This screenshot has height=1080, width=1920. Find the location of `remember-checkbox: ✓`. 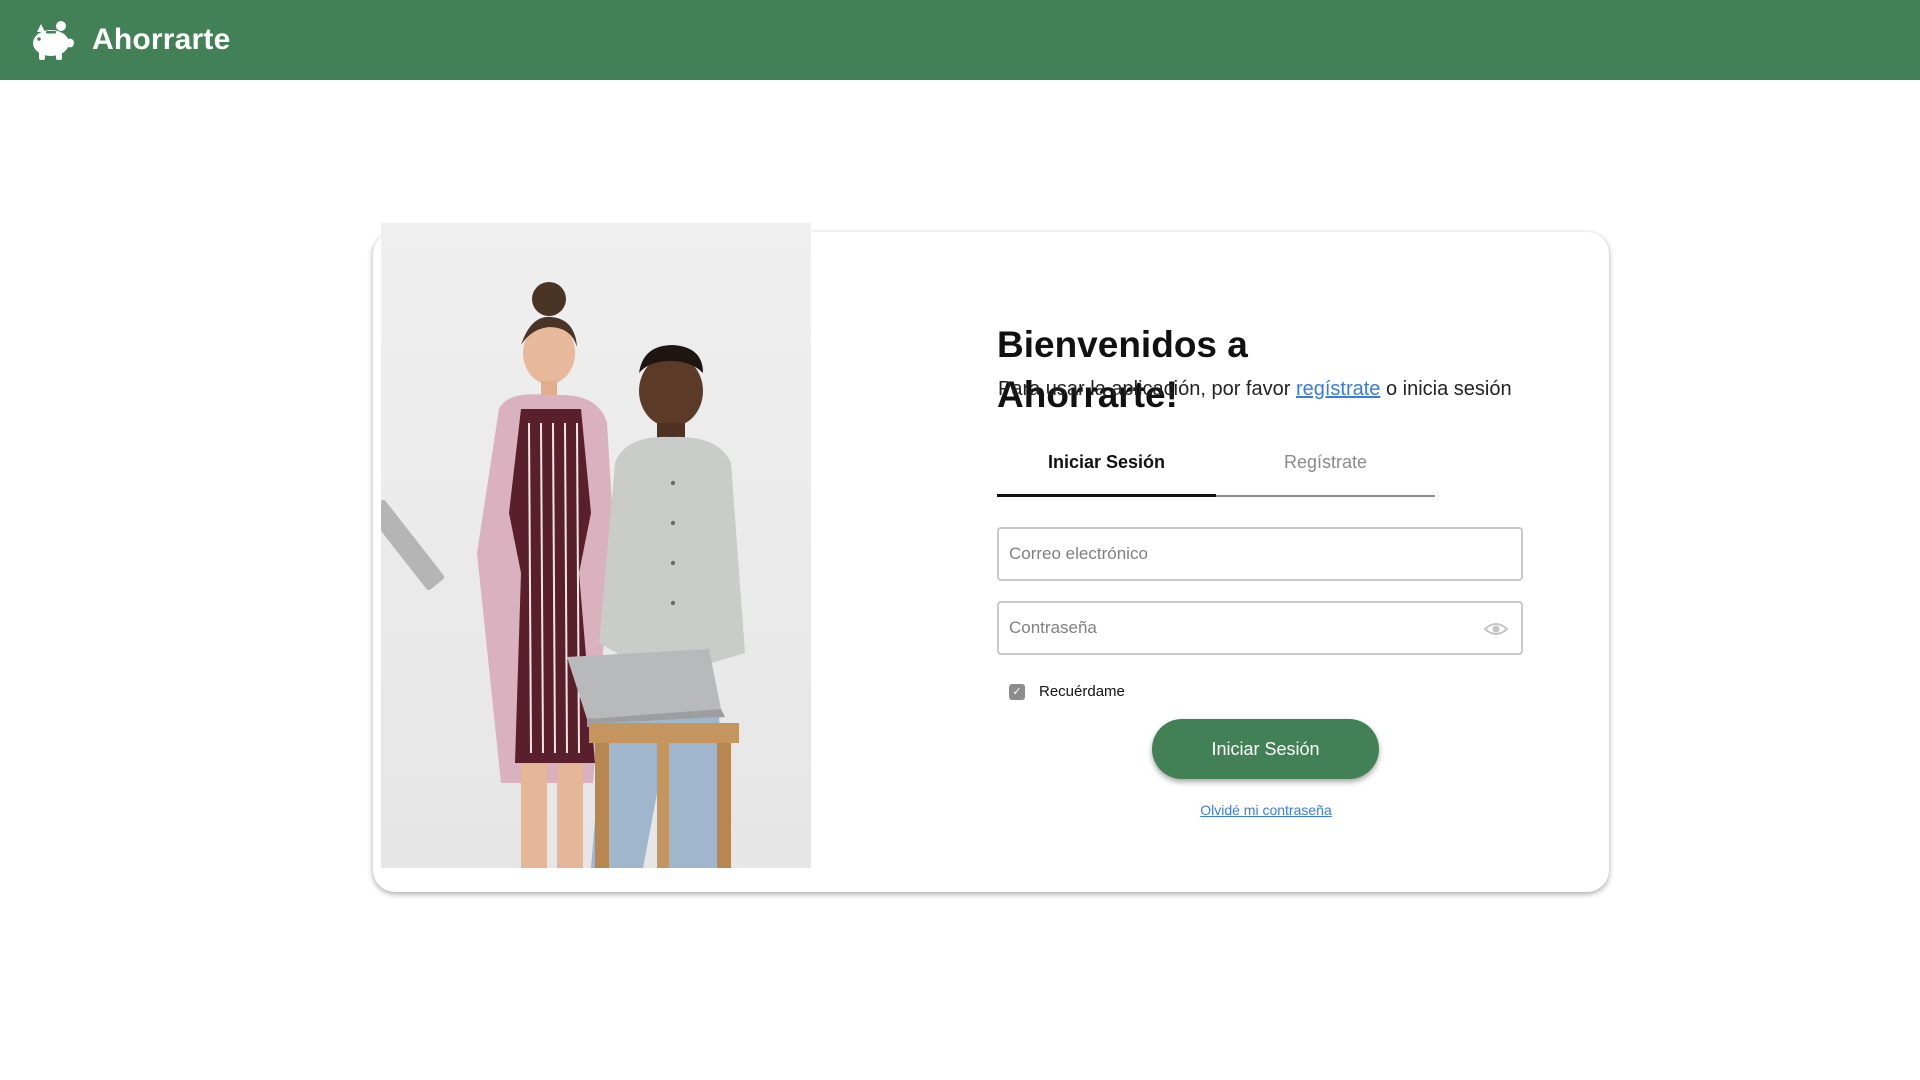

remember-checkbox: ✓ is located at coordinates (1017, 691).